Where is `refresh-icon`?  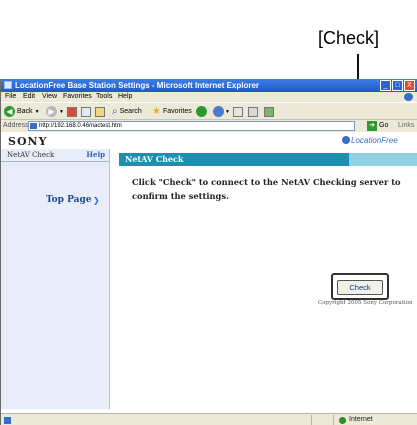 refresh-icon is located at coordinates (86, 111).